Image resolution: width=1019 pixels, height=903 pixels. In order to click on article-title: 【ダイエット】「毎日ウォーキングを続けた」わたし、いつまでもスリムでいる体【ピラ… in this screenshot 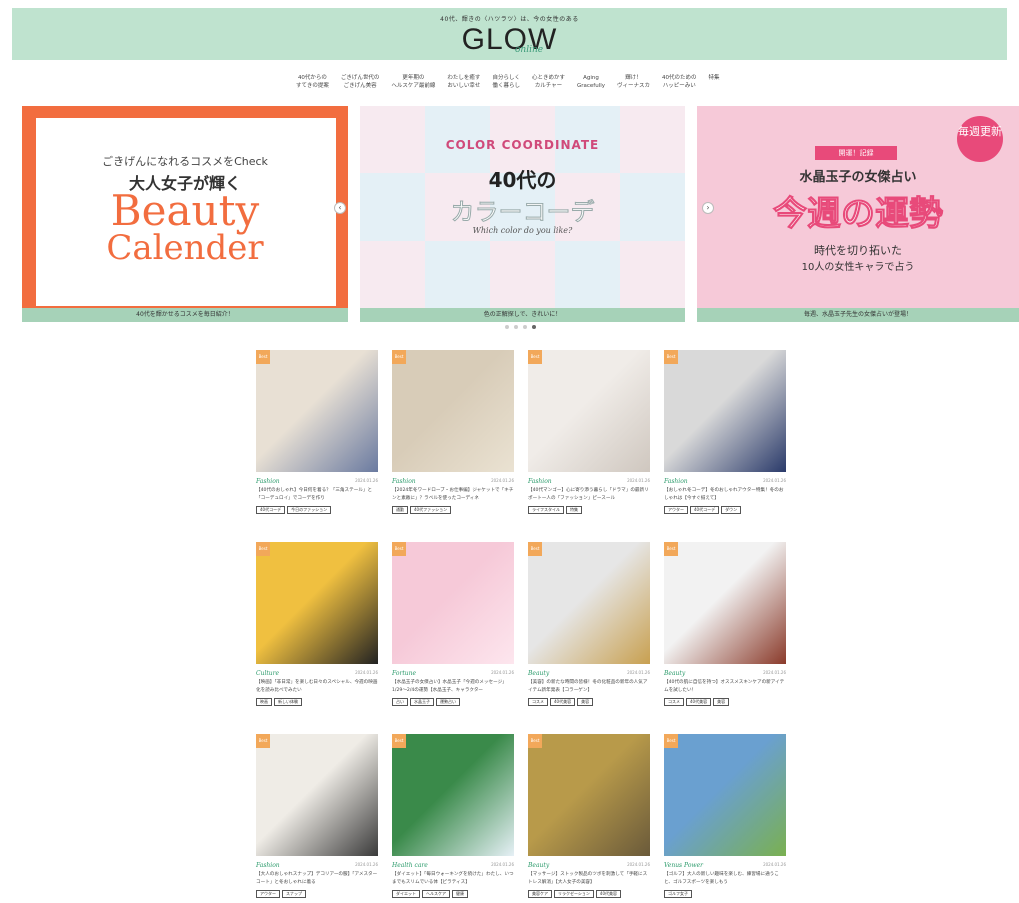, I will do `click(453, 879)`.